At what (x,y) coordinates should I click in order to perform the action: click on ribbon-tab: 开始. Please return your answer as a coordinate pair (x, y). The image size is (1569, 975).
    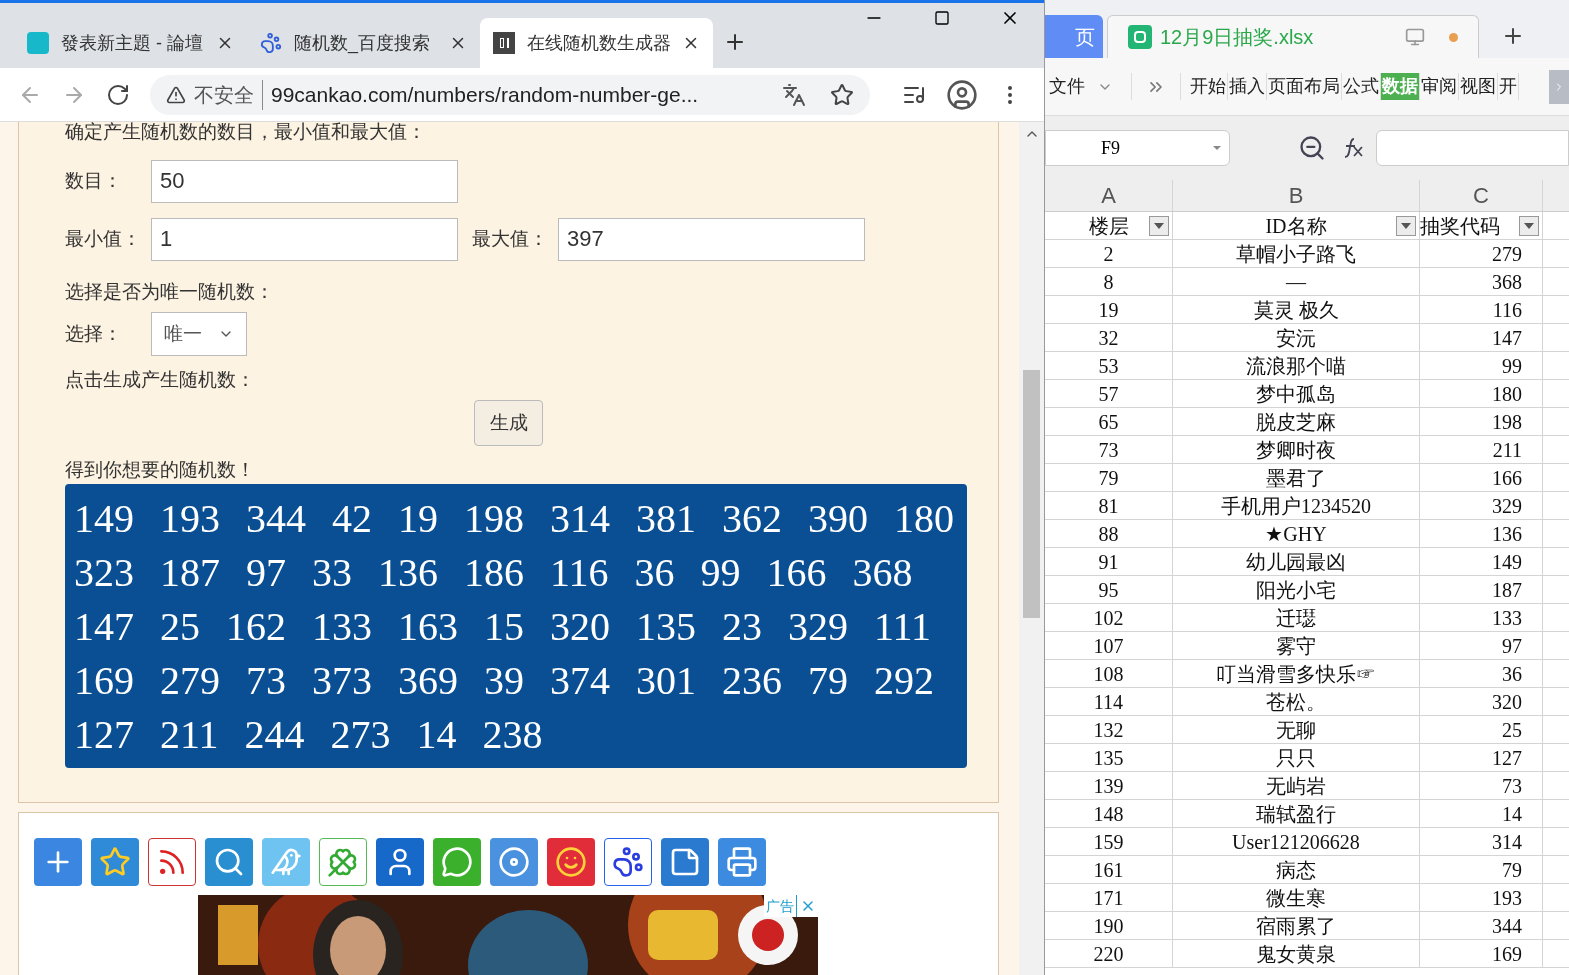
    Looking at the image, I should click on (1208, 86).